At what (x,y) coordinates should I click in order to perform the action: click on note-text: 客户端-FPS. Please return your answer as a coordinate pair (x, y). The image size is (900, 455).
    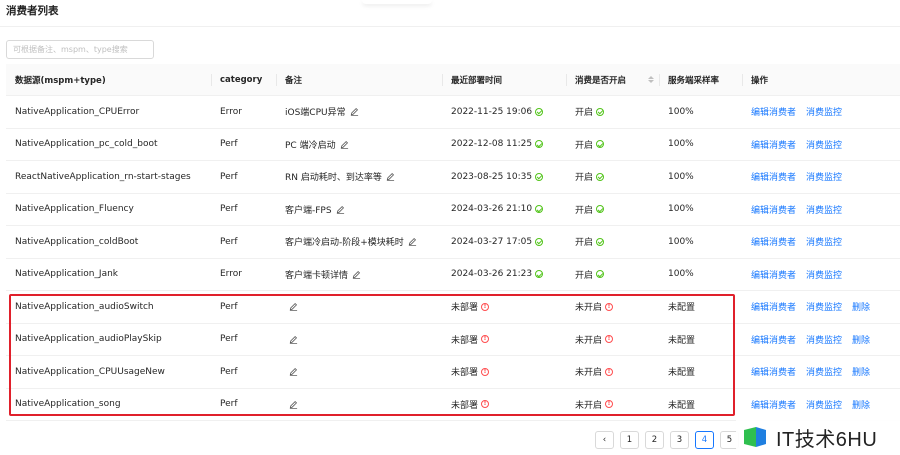
    Looking at the image, I should click on (308, 210).